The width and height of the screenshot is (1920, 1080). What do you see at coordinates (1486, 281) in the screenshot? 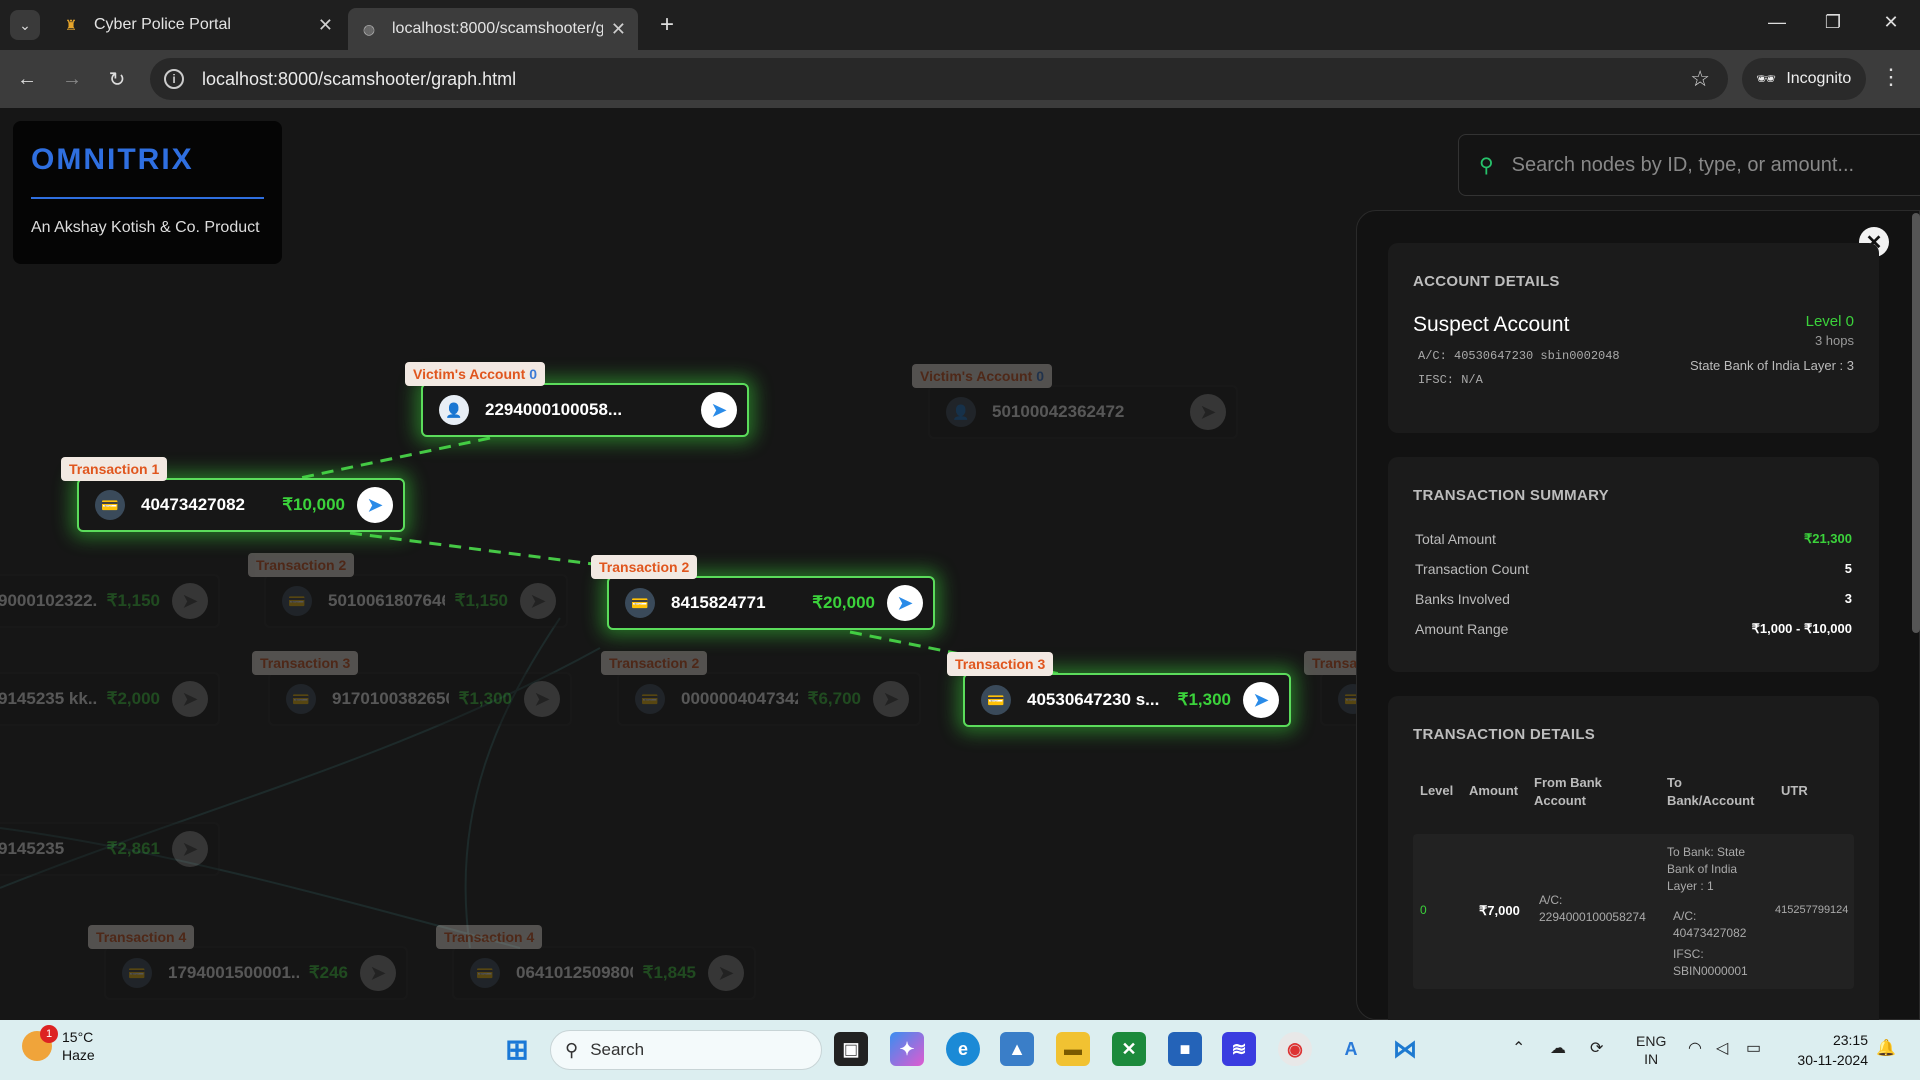
I see `account-details-heading: ACCOUNT DETAILS` at bounding box center [1486, 281].